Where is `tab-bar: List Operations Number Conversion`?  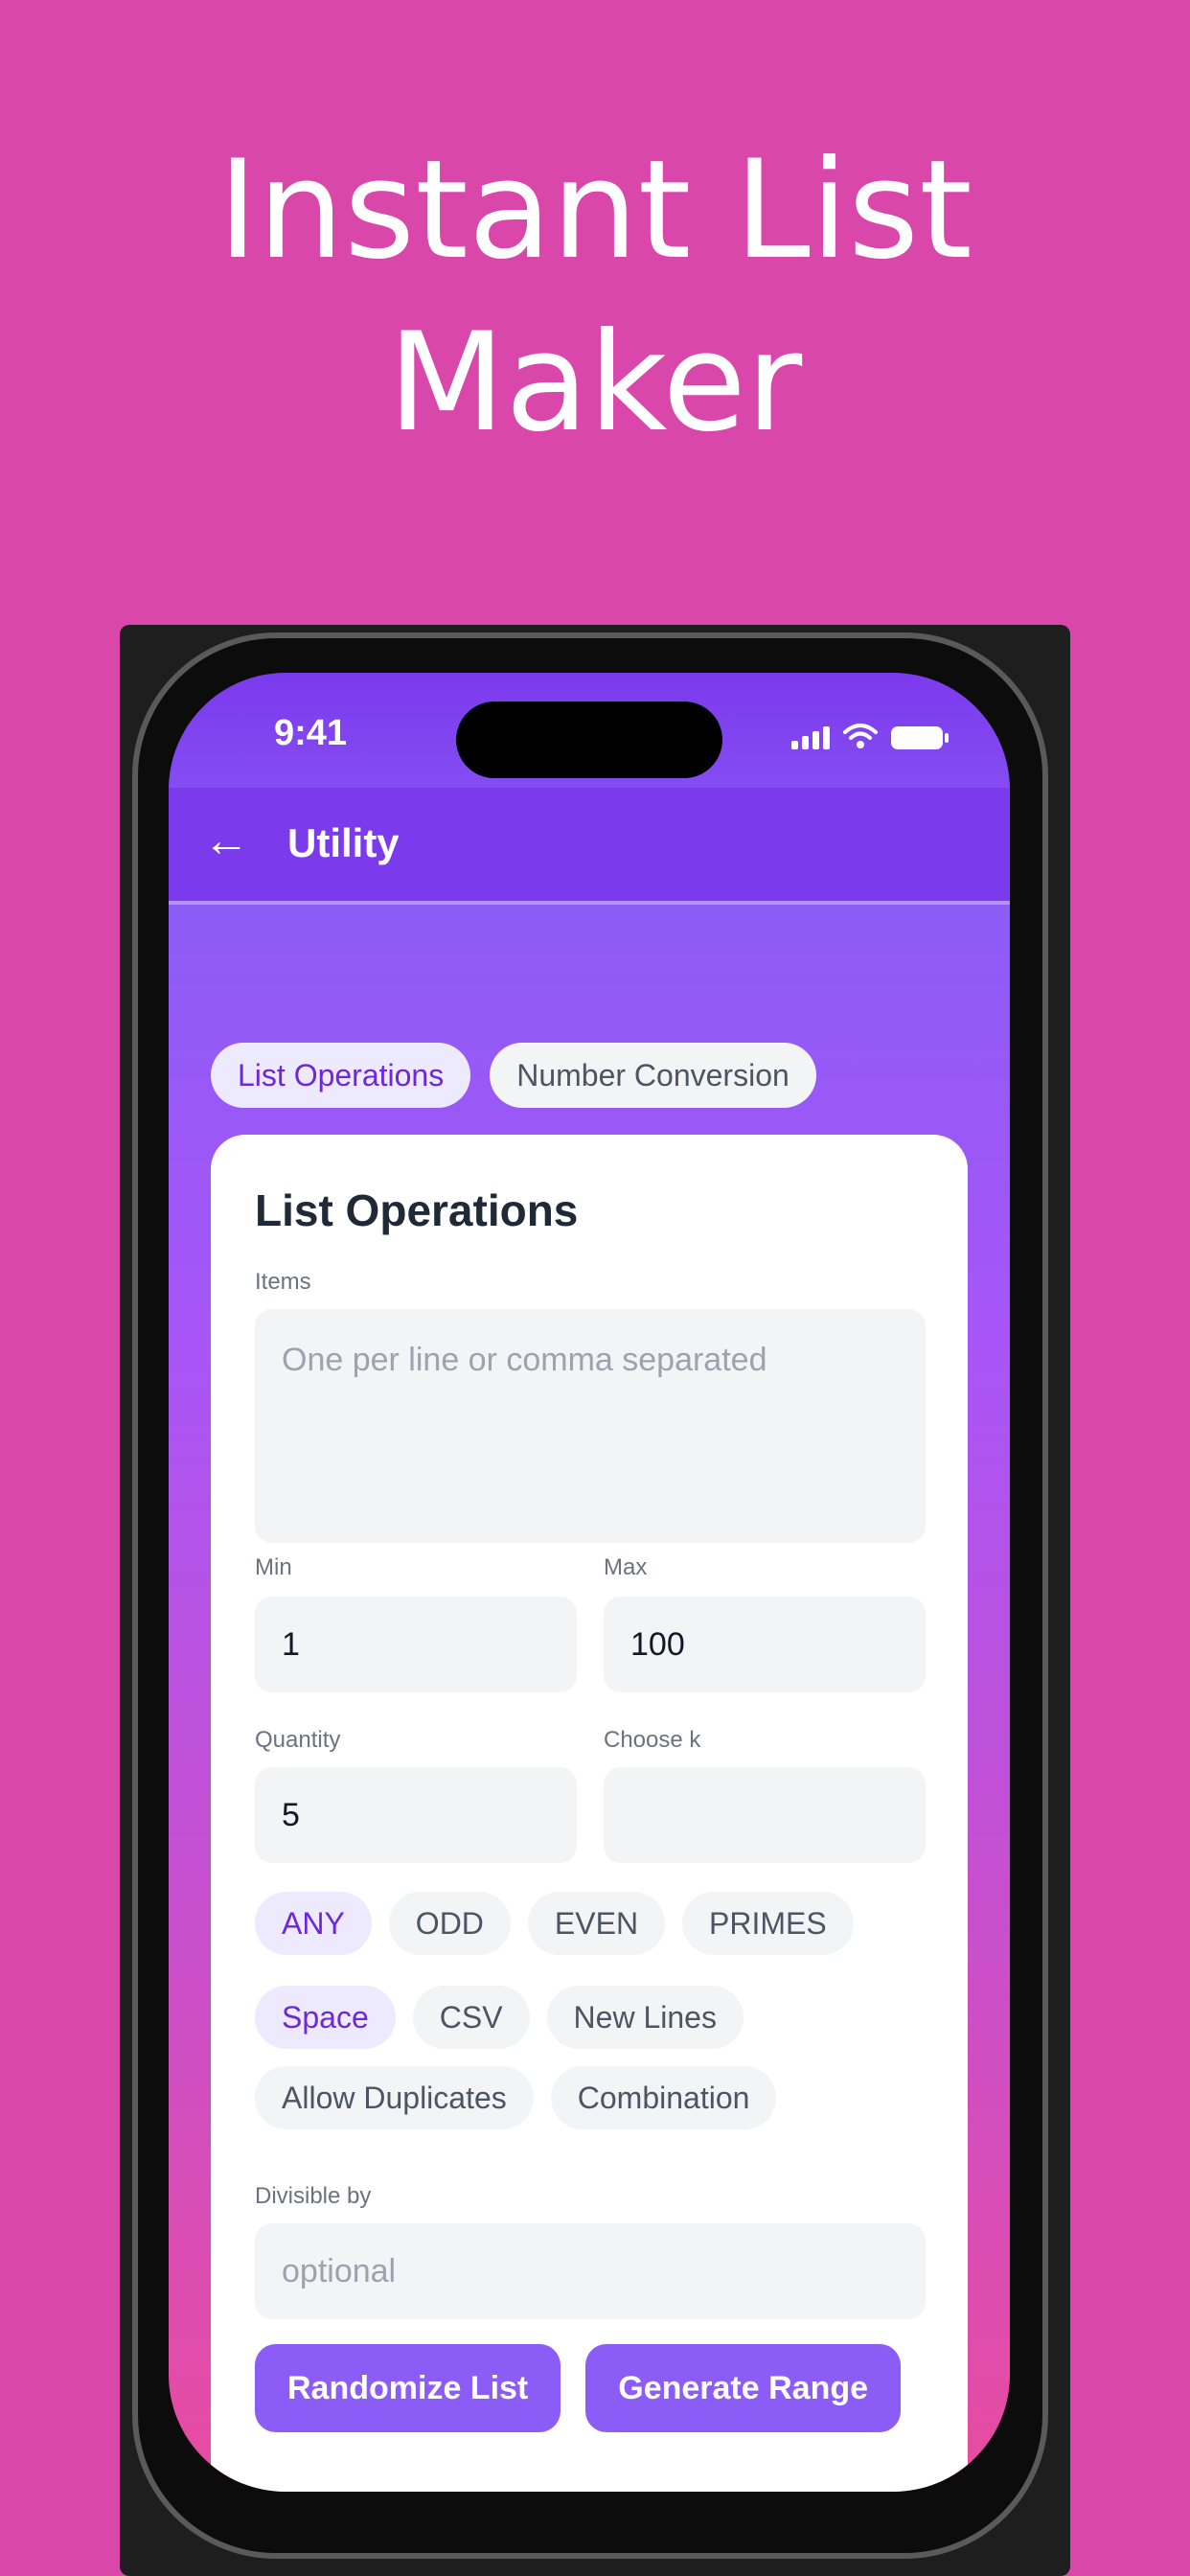 tab-bar: List Operations Number Conversion is located at coordinates (513, 1075).